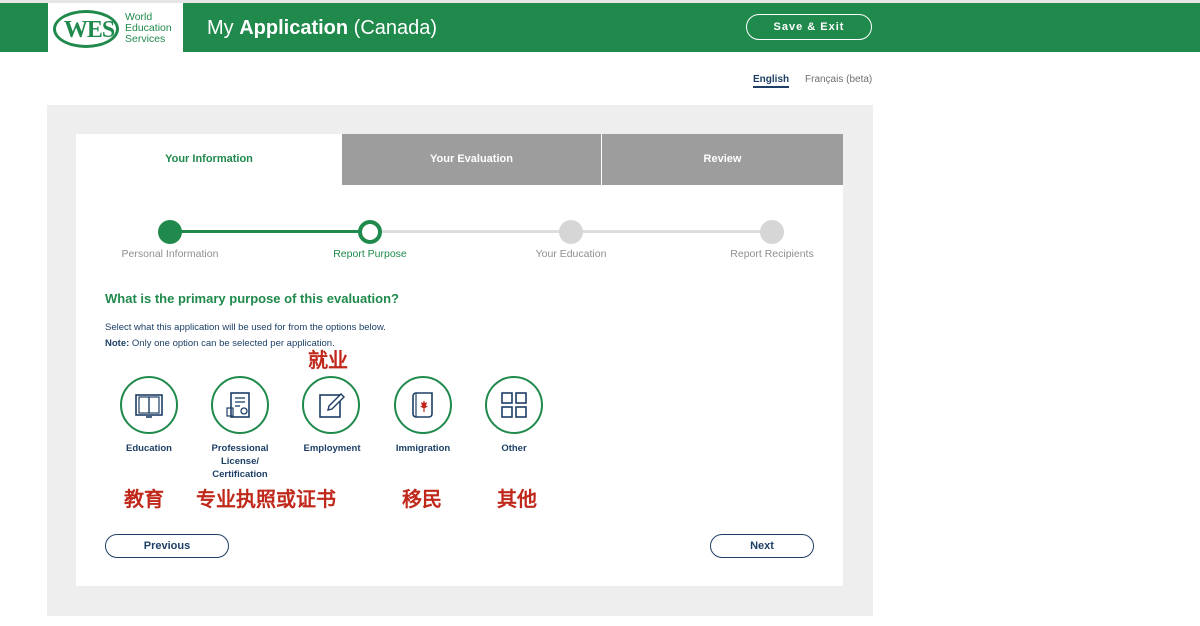  I want to click on option-label-line: Professional, so click(240, 448).